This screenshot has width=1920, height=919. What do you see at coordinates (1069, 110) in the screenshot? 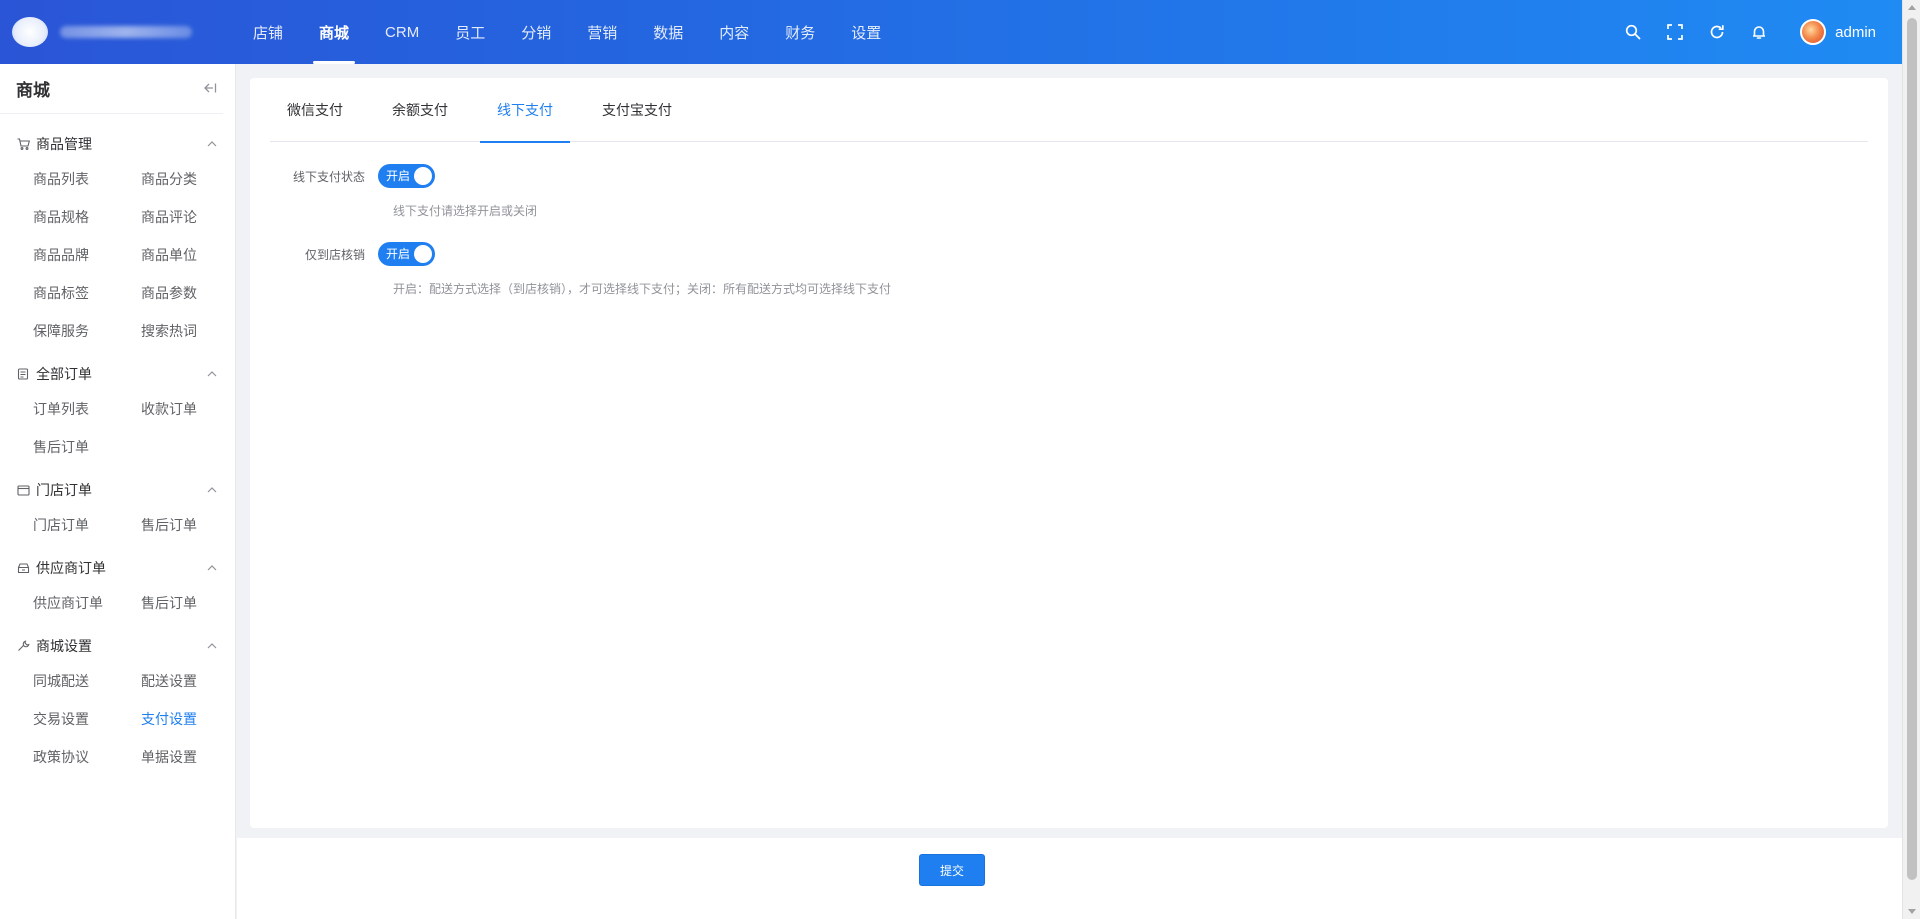
I see `payment-tabs: 微信支付 余额支付 线下支付 支付宝支付` at bounding box center [1069, 110].